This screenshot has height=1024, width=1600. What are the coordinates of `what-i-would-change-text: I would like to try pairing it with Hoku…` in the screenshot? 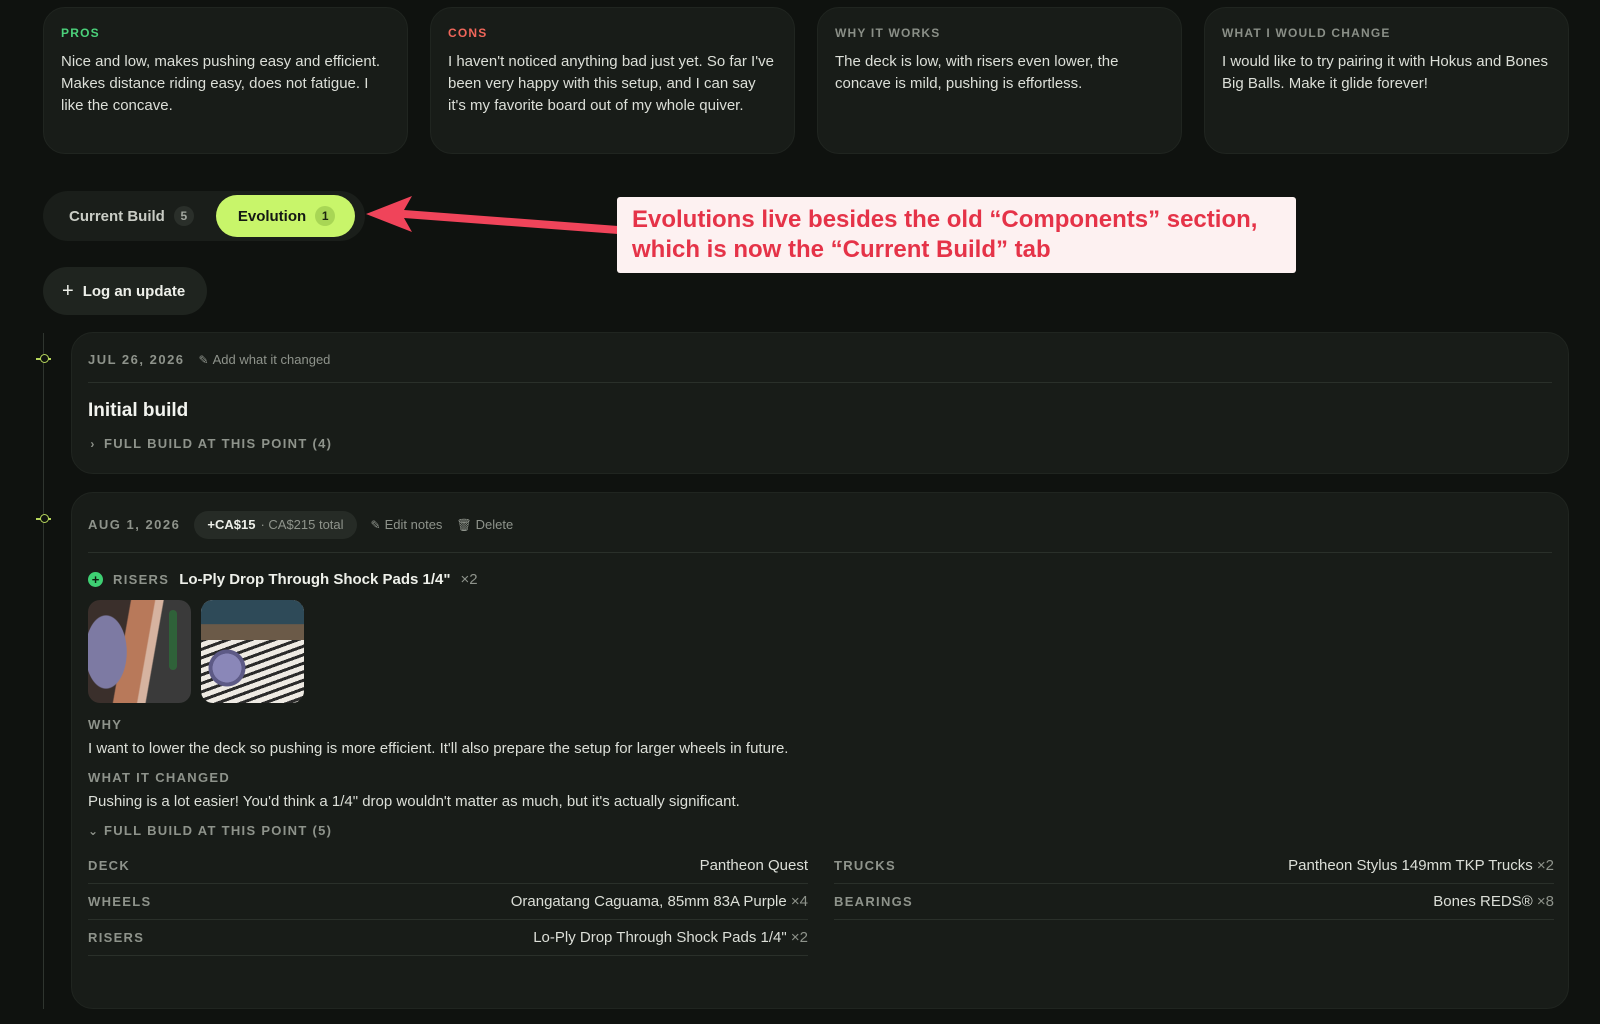 It's located at (1385, 72).